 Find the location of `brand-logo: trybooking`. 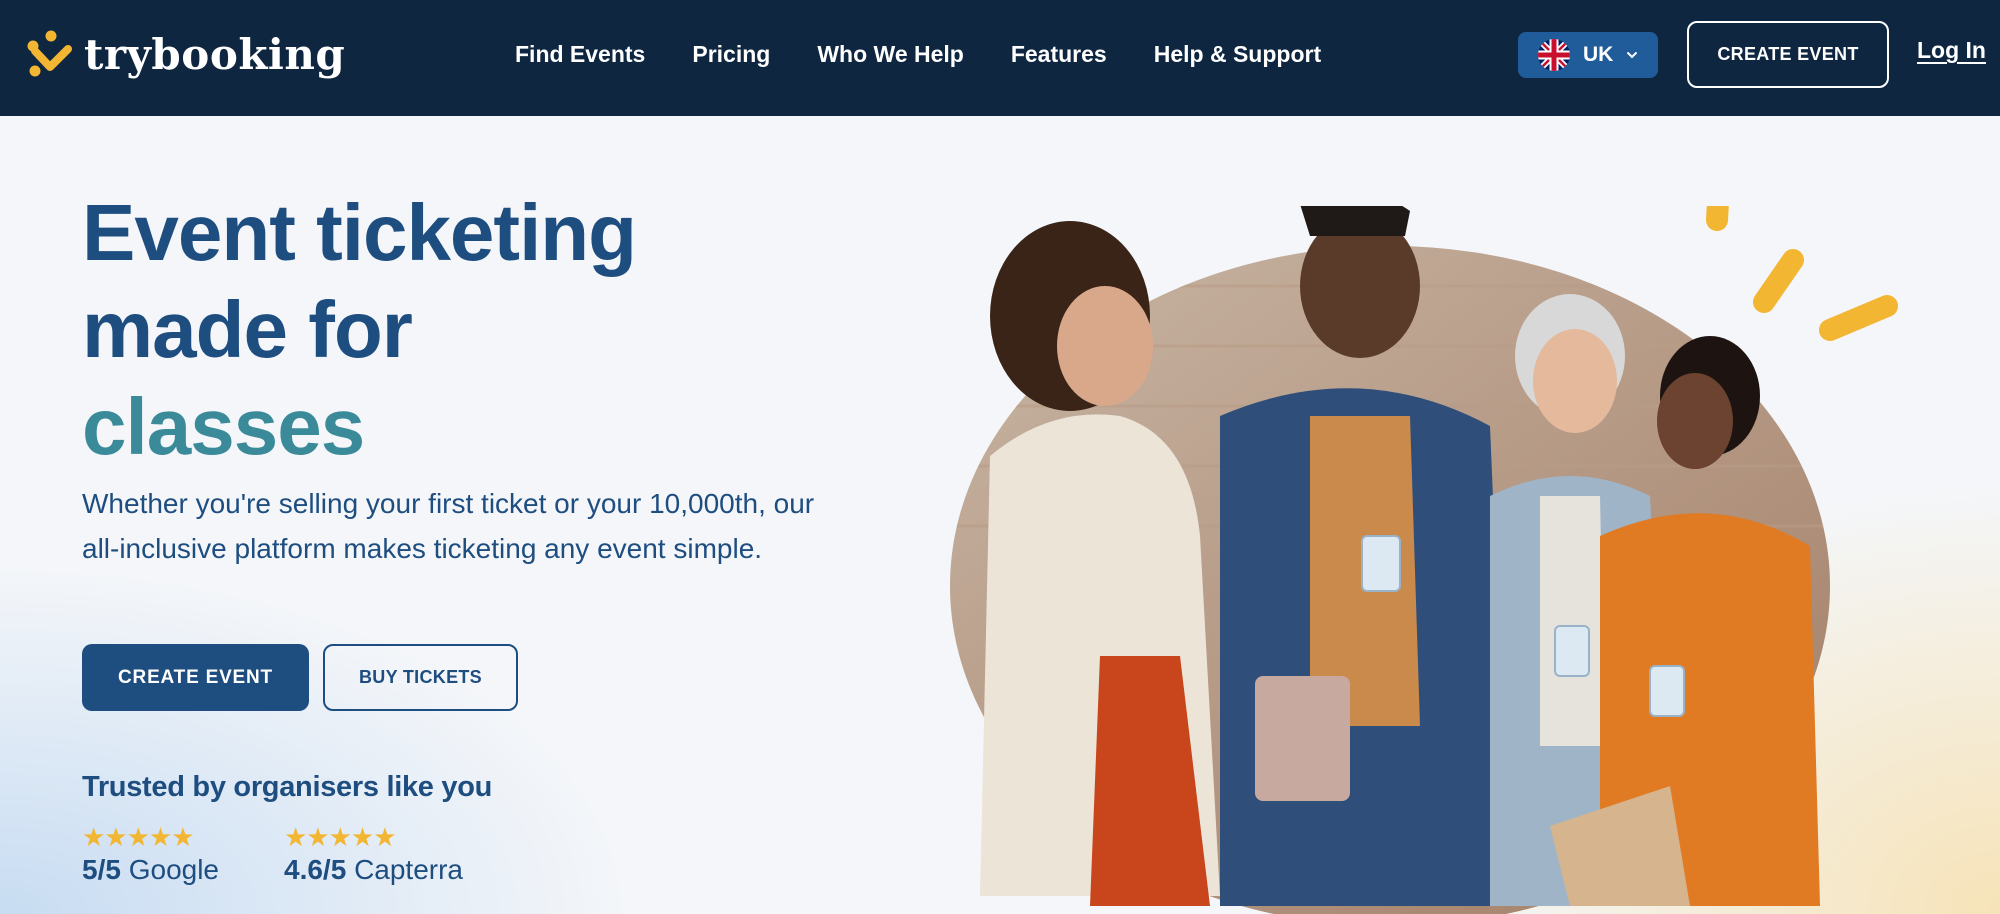

brand-logo: trybooking is located at coordinates (185, 54).